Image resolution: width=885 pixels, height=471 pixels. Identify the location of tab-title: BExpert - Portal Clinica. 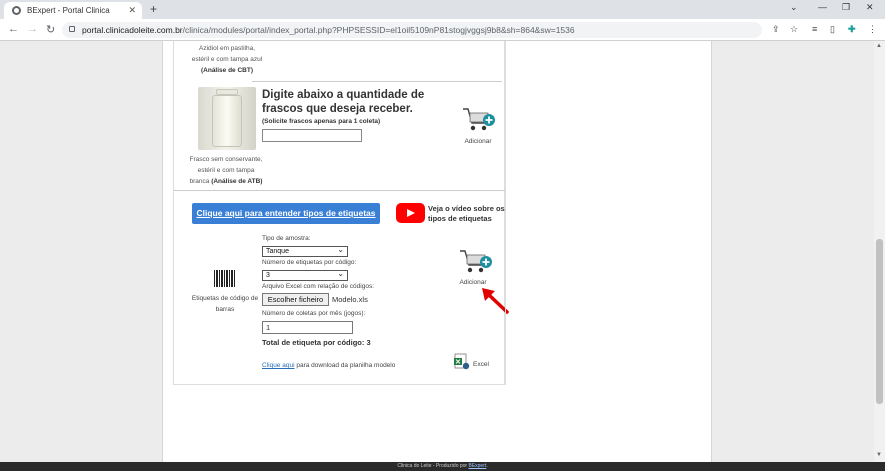
(68, 10).